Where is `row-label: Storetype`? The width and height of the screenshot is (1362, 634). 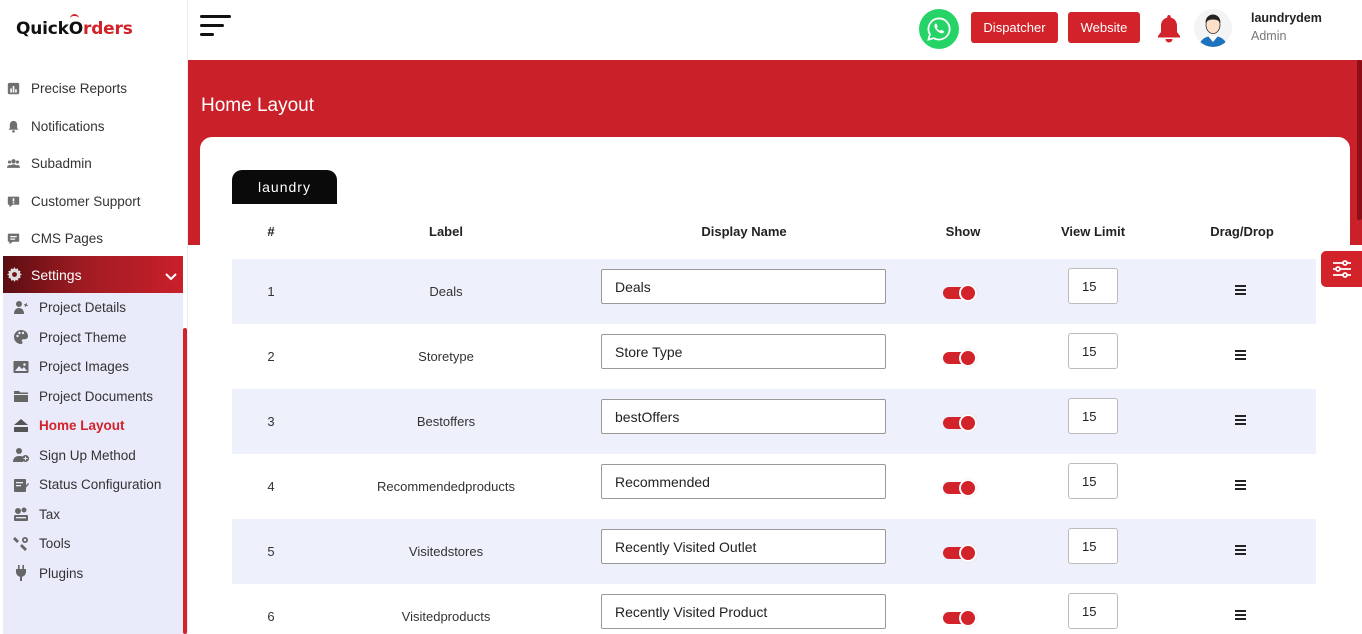 row-label: Storetype is located at coordinates (446, 356).